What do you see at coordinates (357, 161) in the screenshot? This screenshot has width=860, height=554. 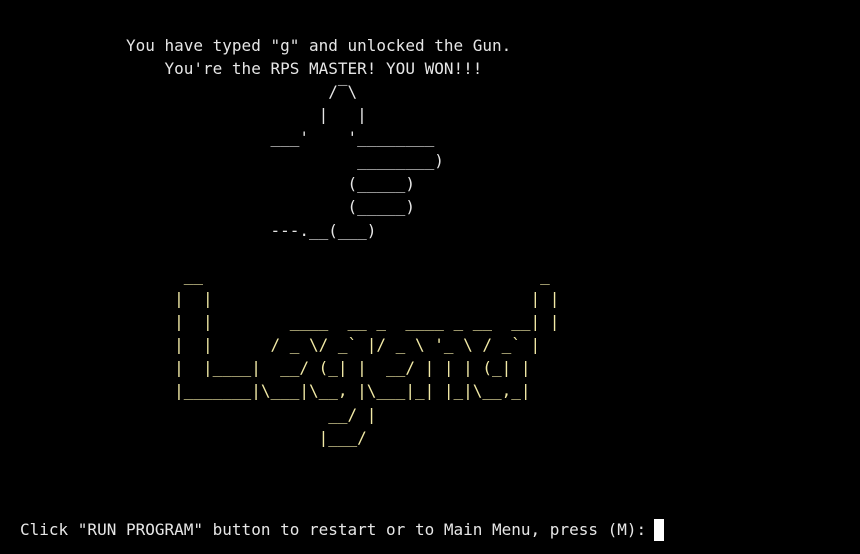 I see `gun-ascii-art: /‾\ | | ___' '________ ________) (_____)` at bounding box center [357, 161].